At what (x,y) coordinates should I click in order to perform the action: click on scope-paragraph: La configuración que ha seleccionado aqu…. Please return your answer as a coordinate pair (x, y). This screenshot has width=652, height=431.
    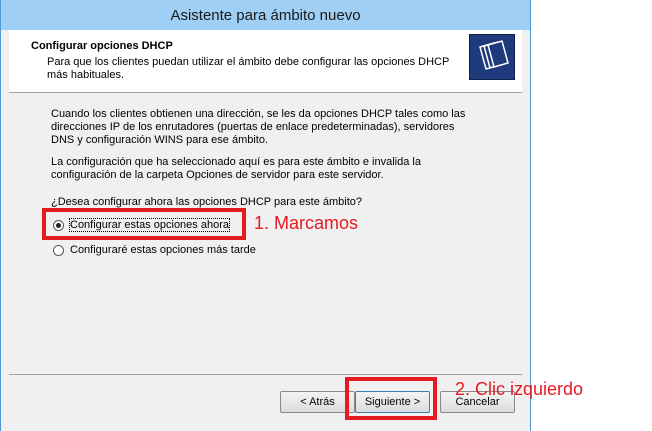
    Looking at the image, I should click on (236, 168).